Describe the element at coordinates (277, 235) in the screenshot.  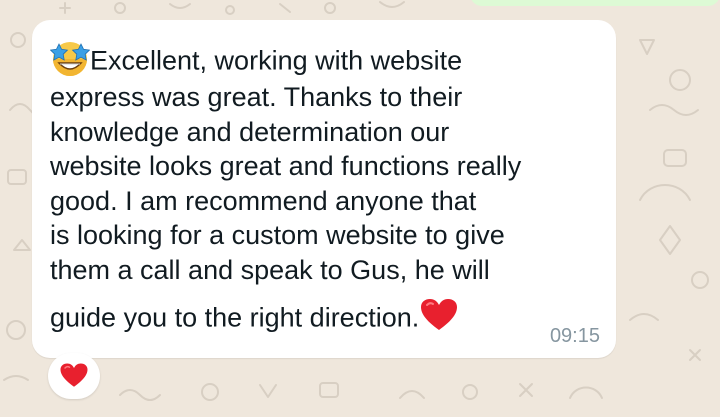
I see `message-line: is looking for a custom website to give` at that location.